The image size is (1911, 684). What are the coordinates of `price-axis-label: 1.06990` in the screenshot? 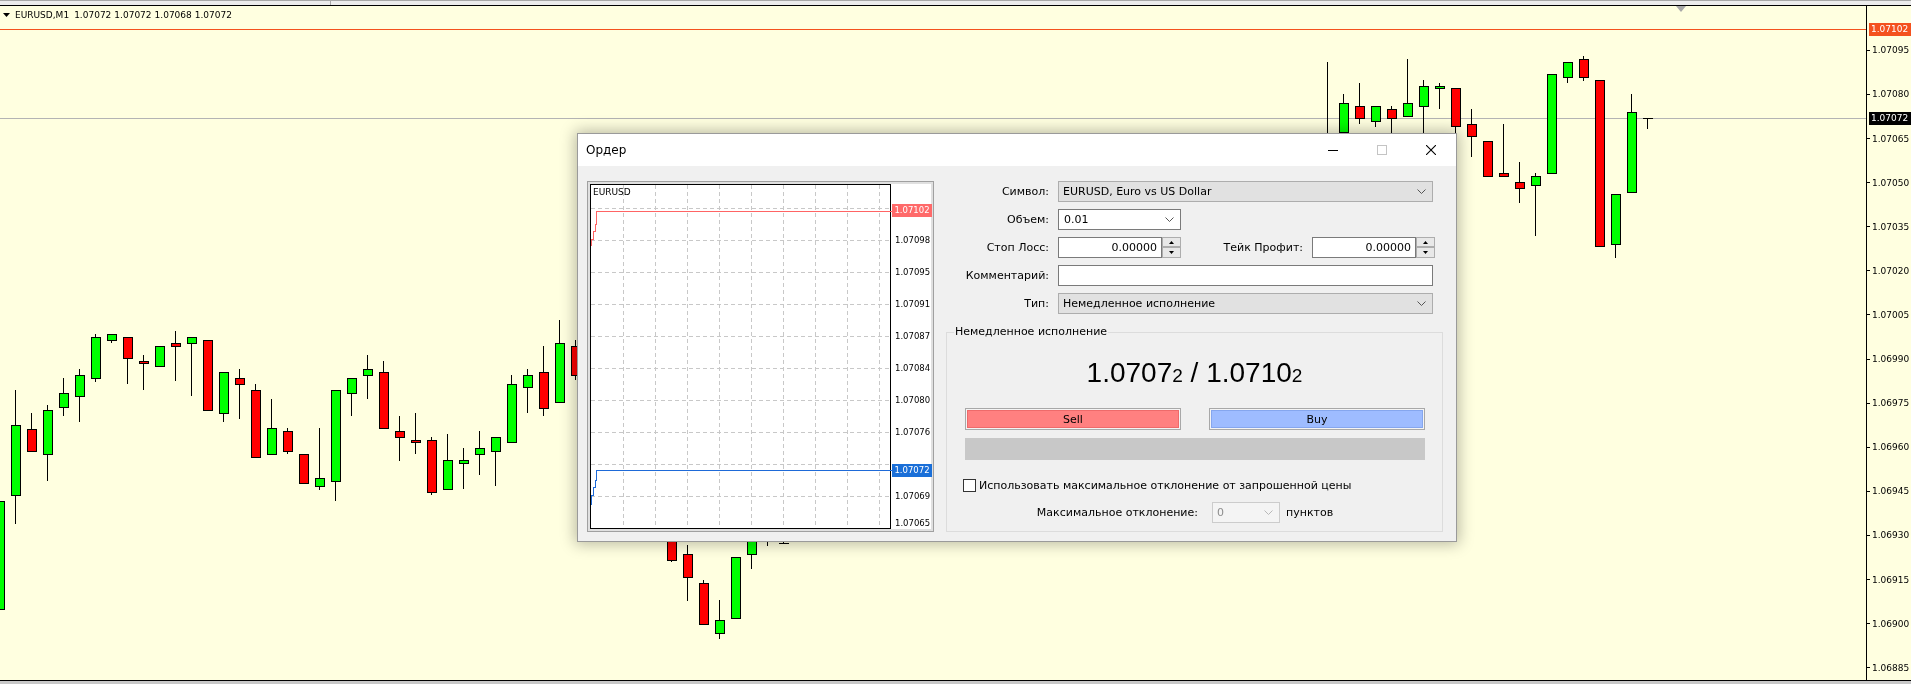 It's located at (1888, 359).